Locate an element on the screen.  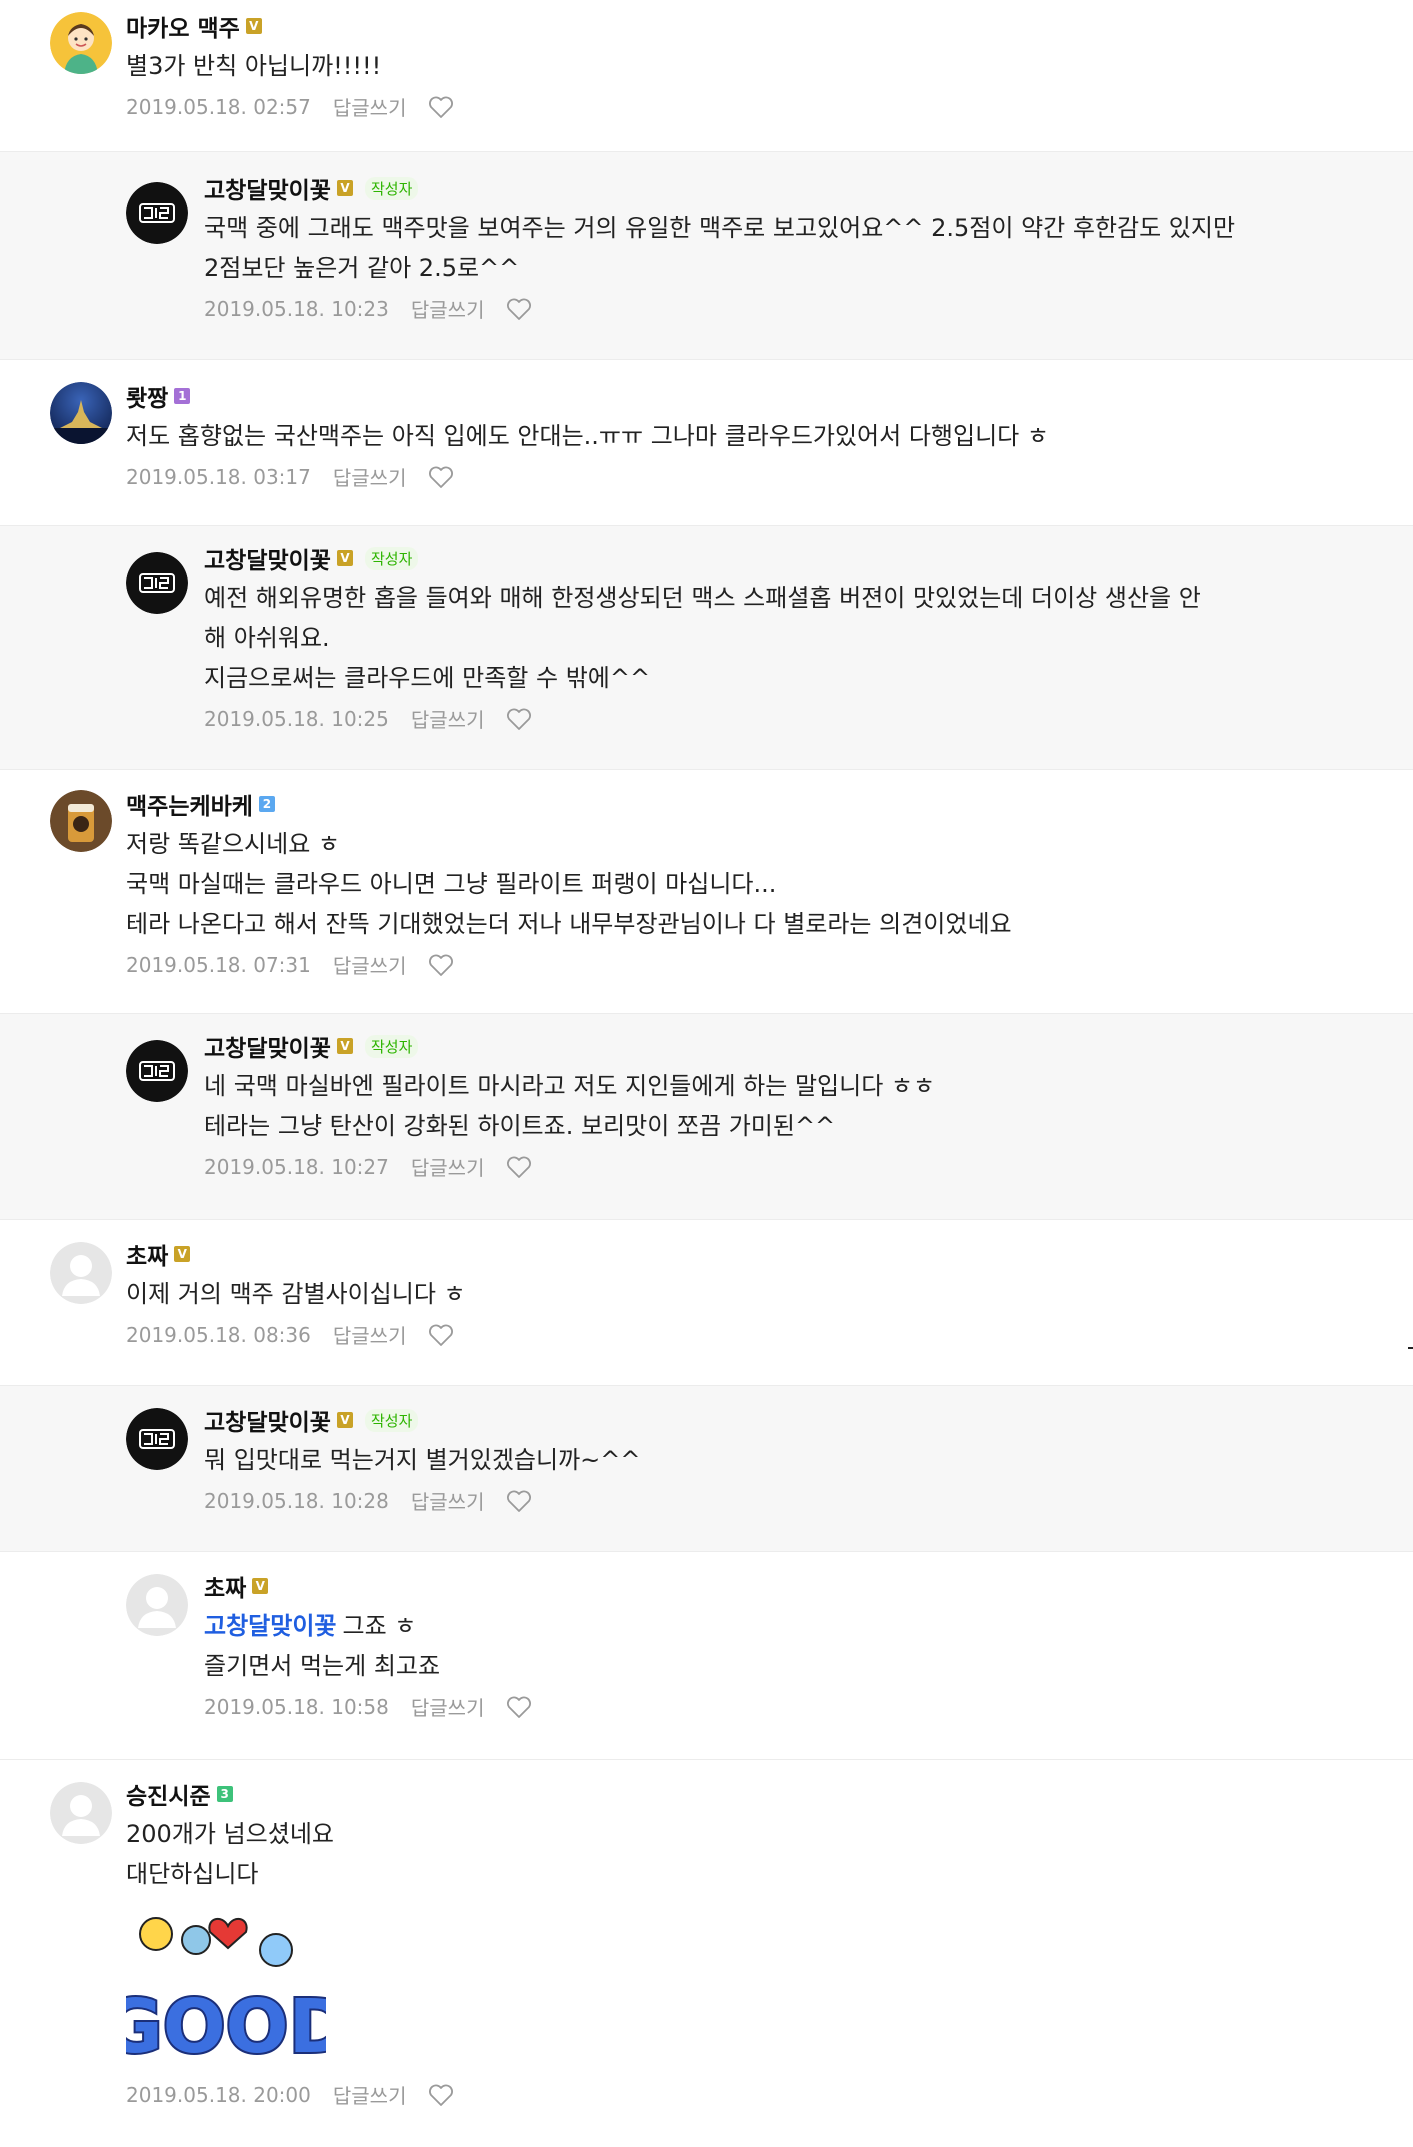
member-level-badge: 2 is located at coordinates (266, 804).